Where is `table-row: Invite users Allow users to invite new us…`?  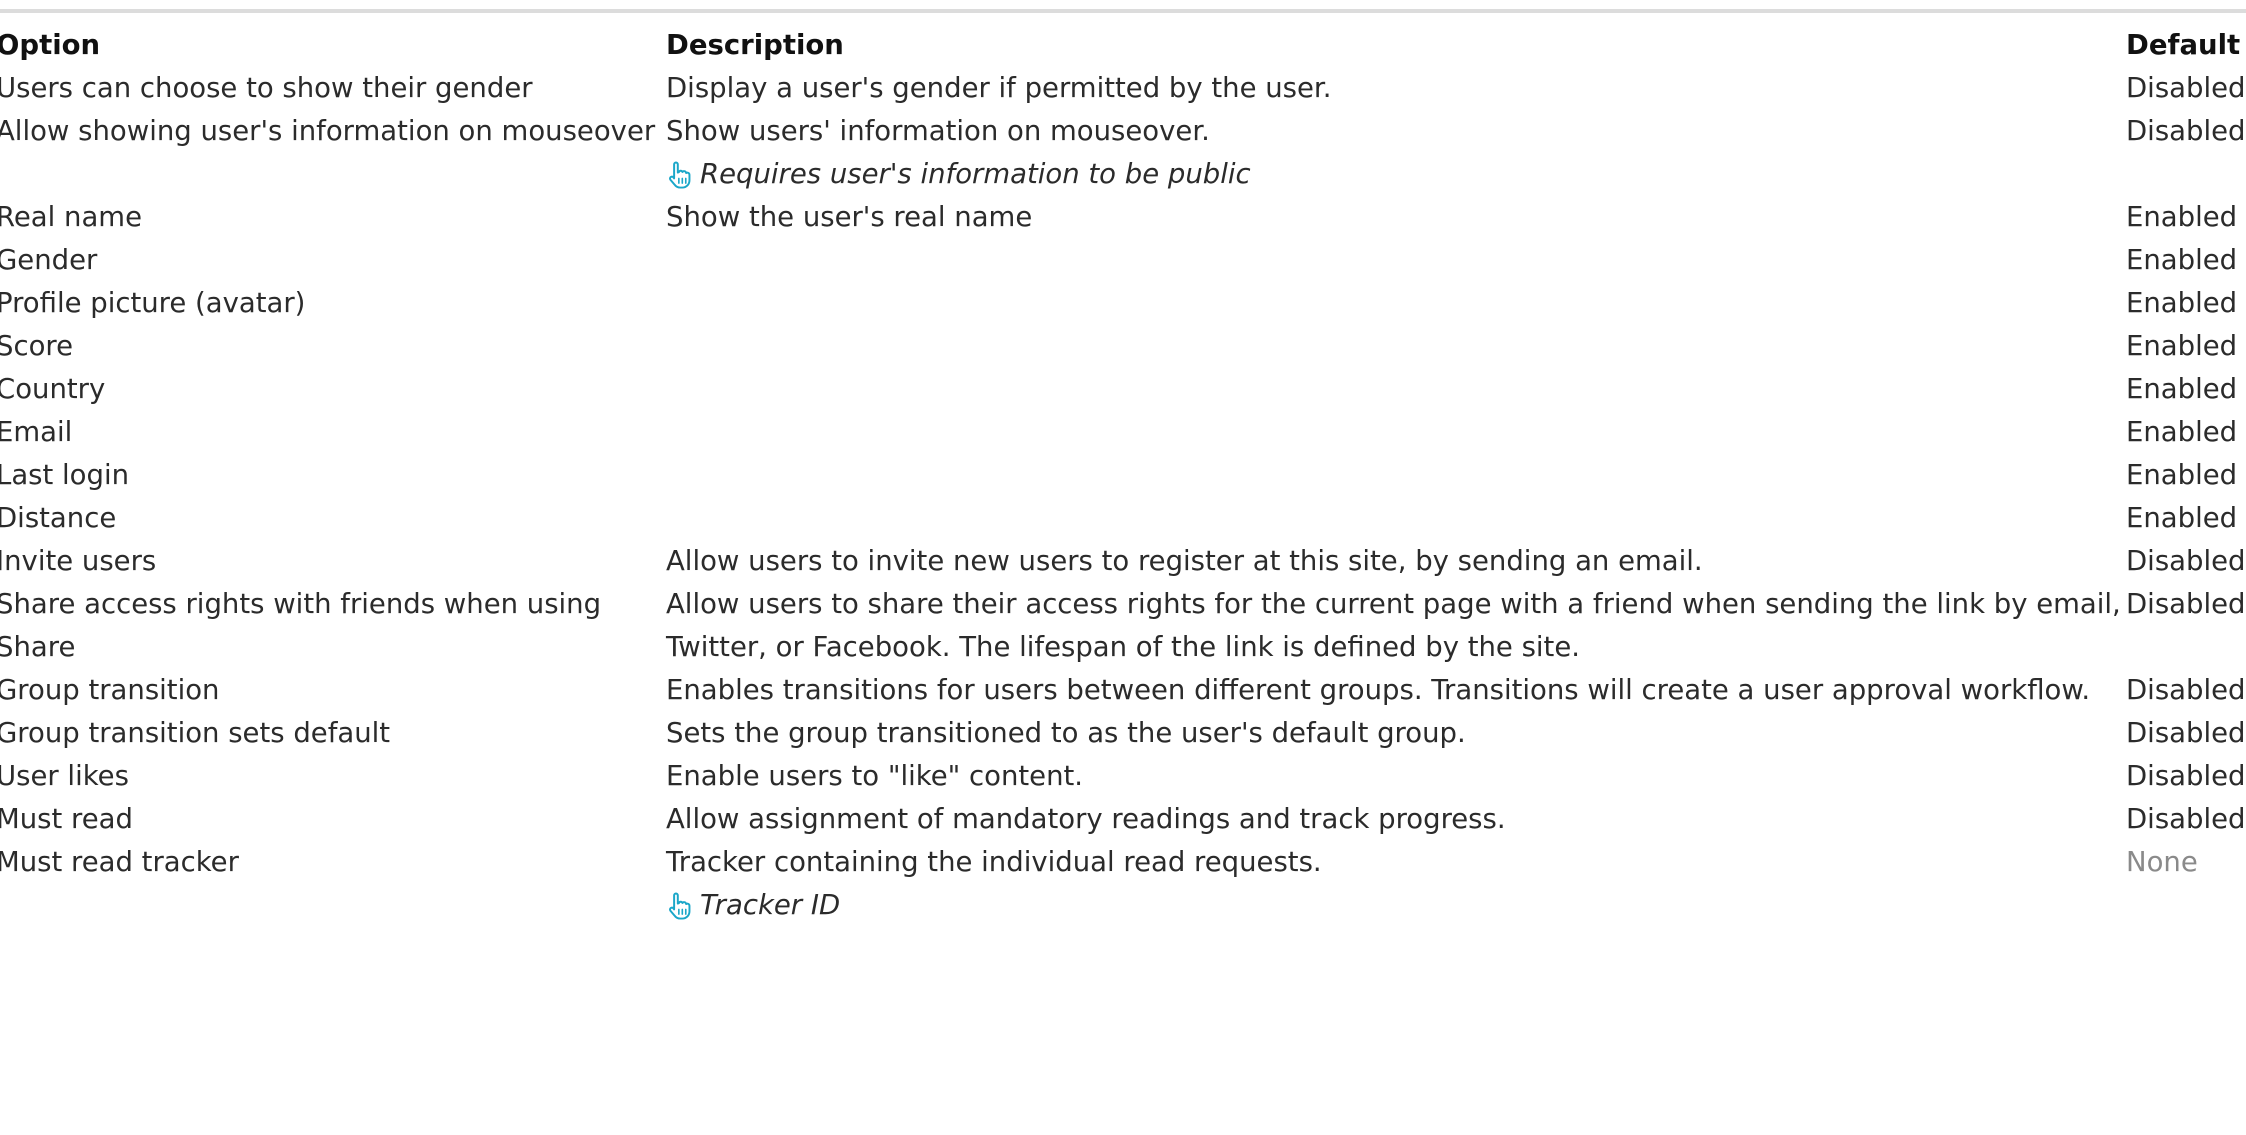
table-row: Invite users Allow users to invite new us… is located at coordinates (1123, 561).